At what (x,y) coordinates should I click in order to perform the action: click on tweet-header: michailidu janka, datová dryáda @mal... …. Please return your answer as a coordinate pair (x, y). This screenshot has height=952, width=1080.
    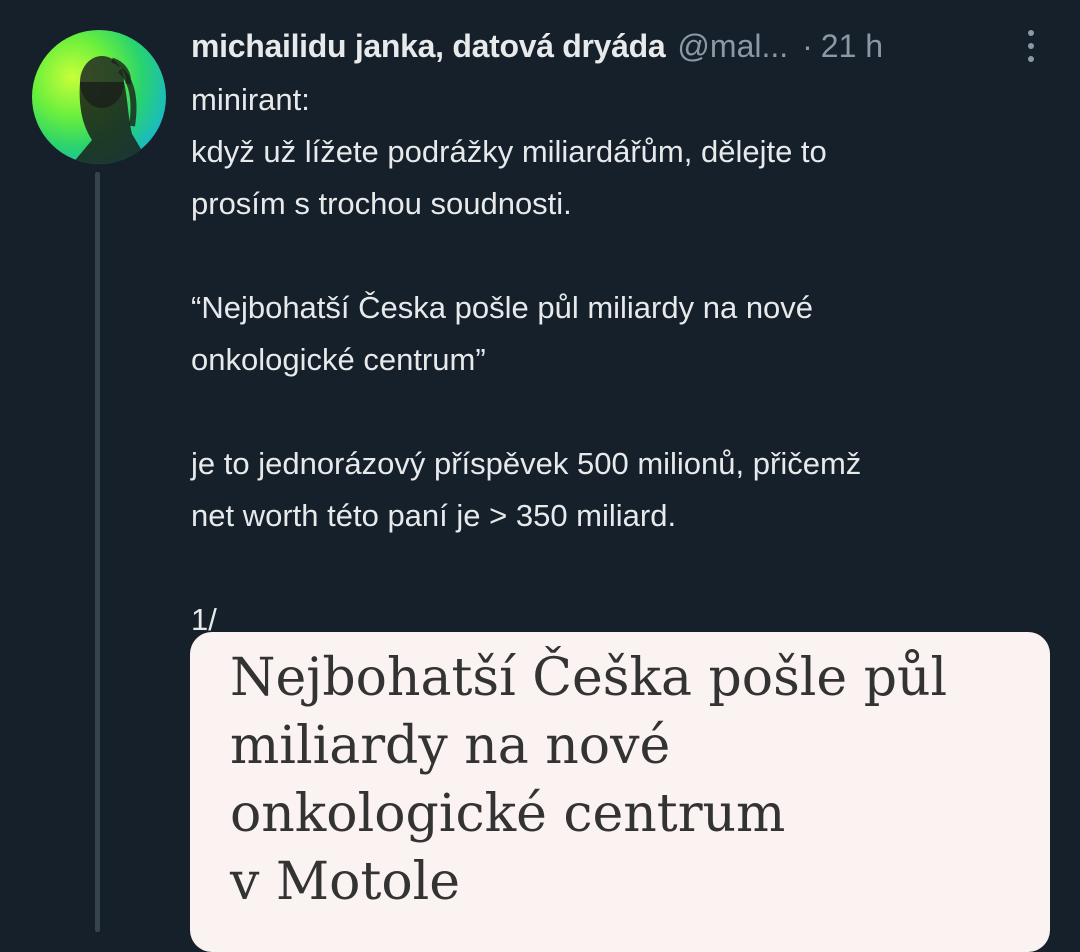
    Looking at the image, I should click on (626, 46).